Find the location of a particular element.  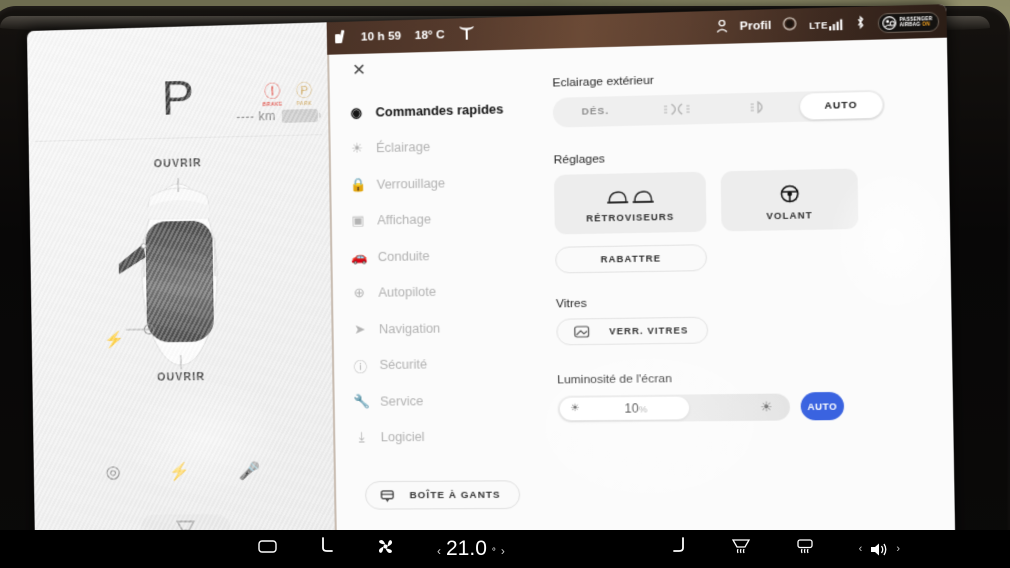

car-illustration-svg is located at coordinates (179, 273).